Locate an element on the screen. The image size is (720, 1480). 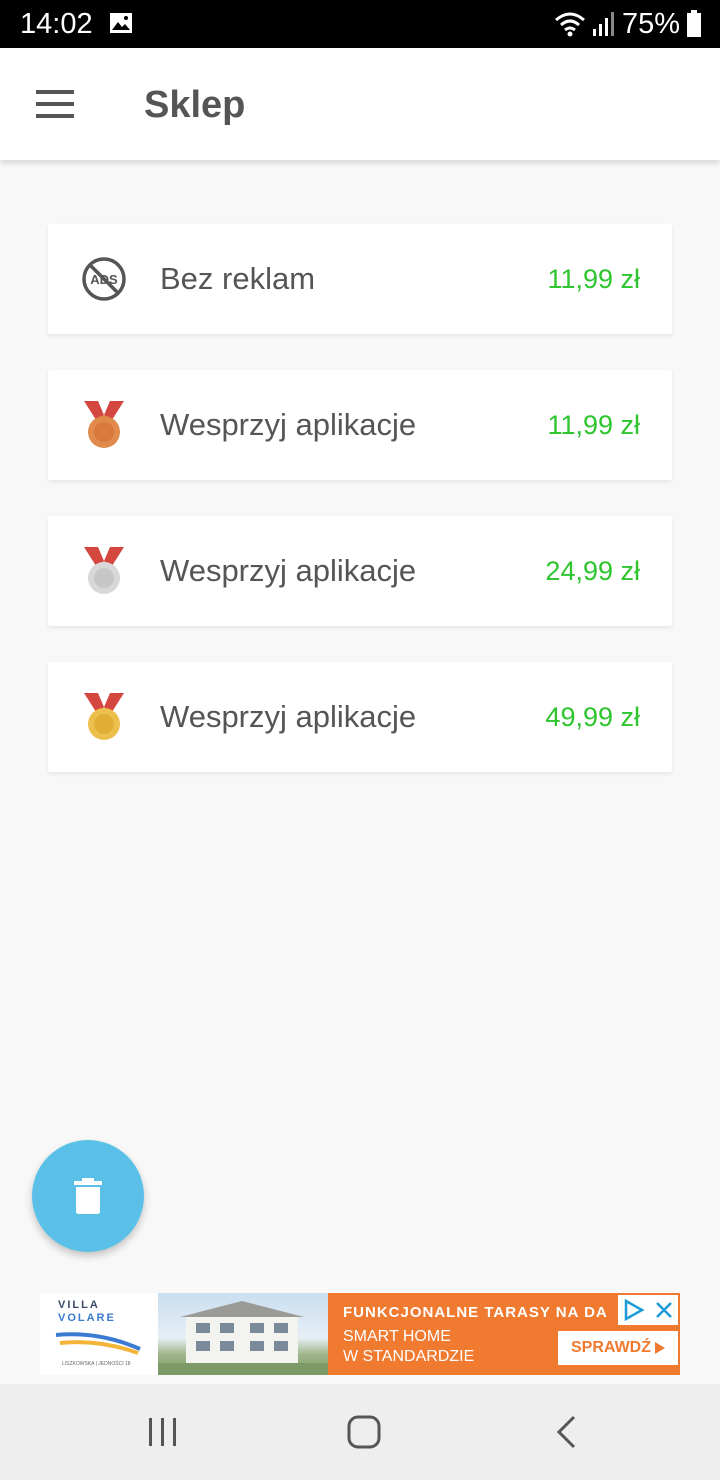
back-icon is located at coordinates (566, 1432).